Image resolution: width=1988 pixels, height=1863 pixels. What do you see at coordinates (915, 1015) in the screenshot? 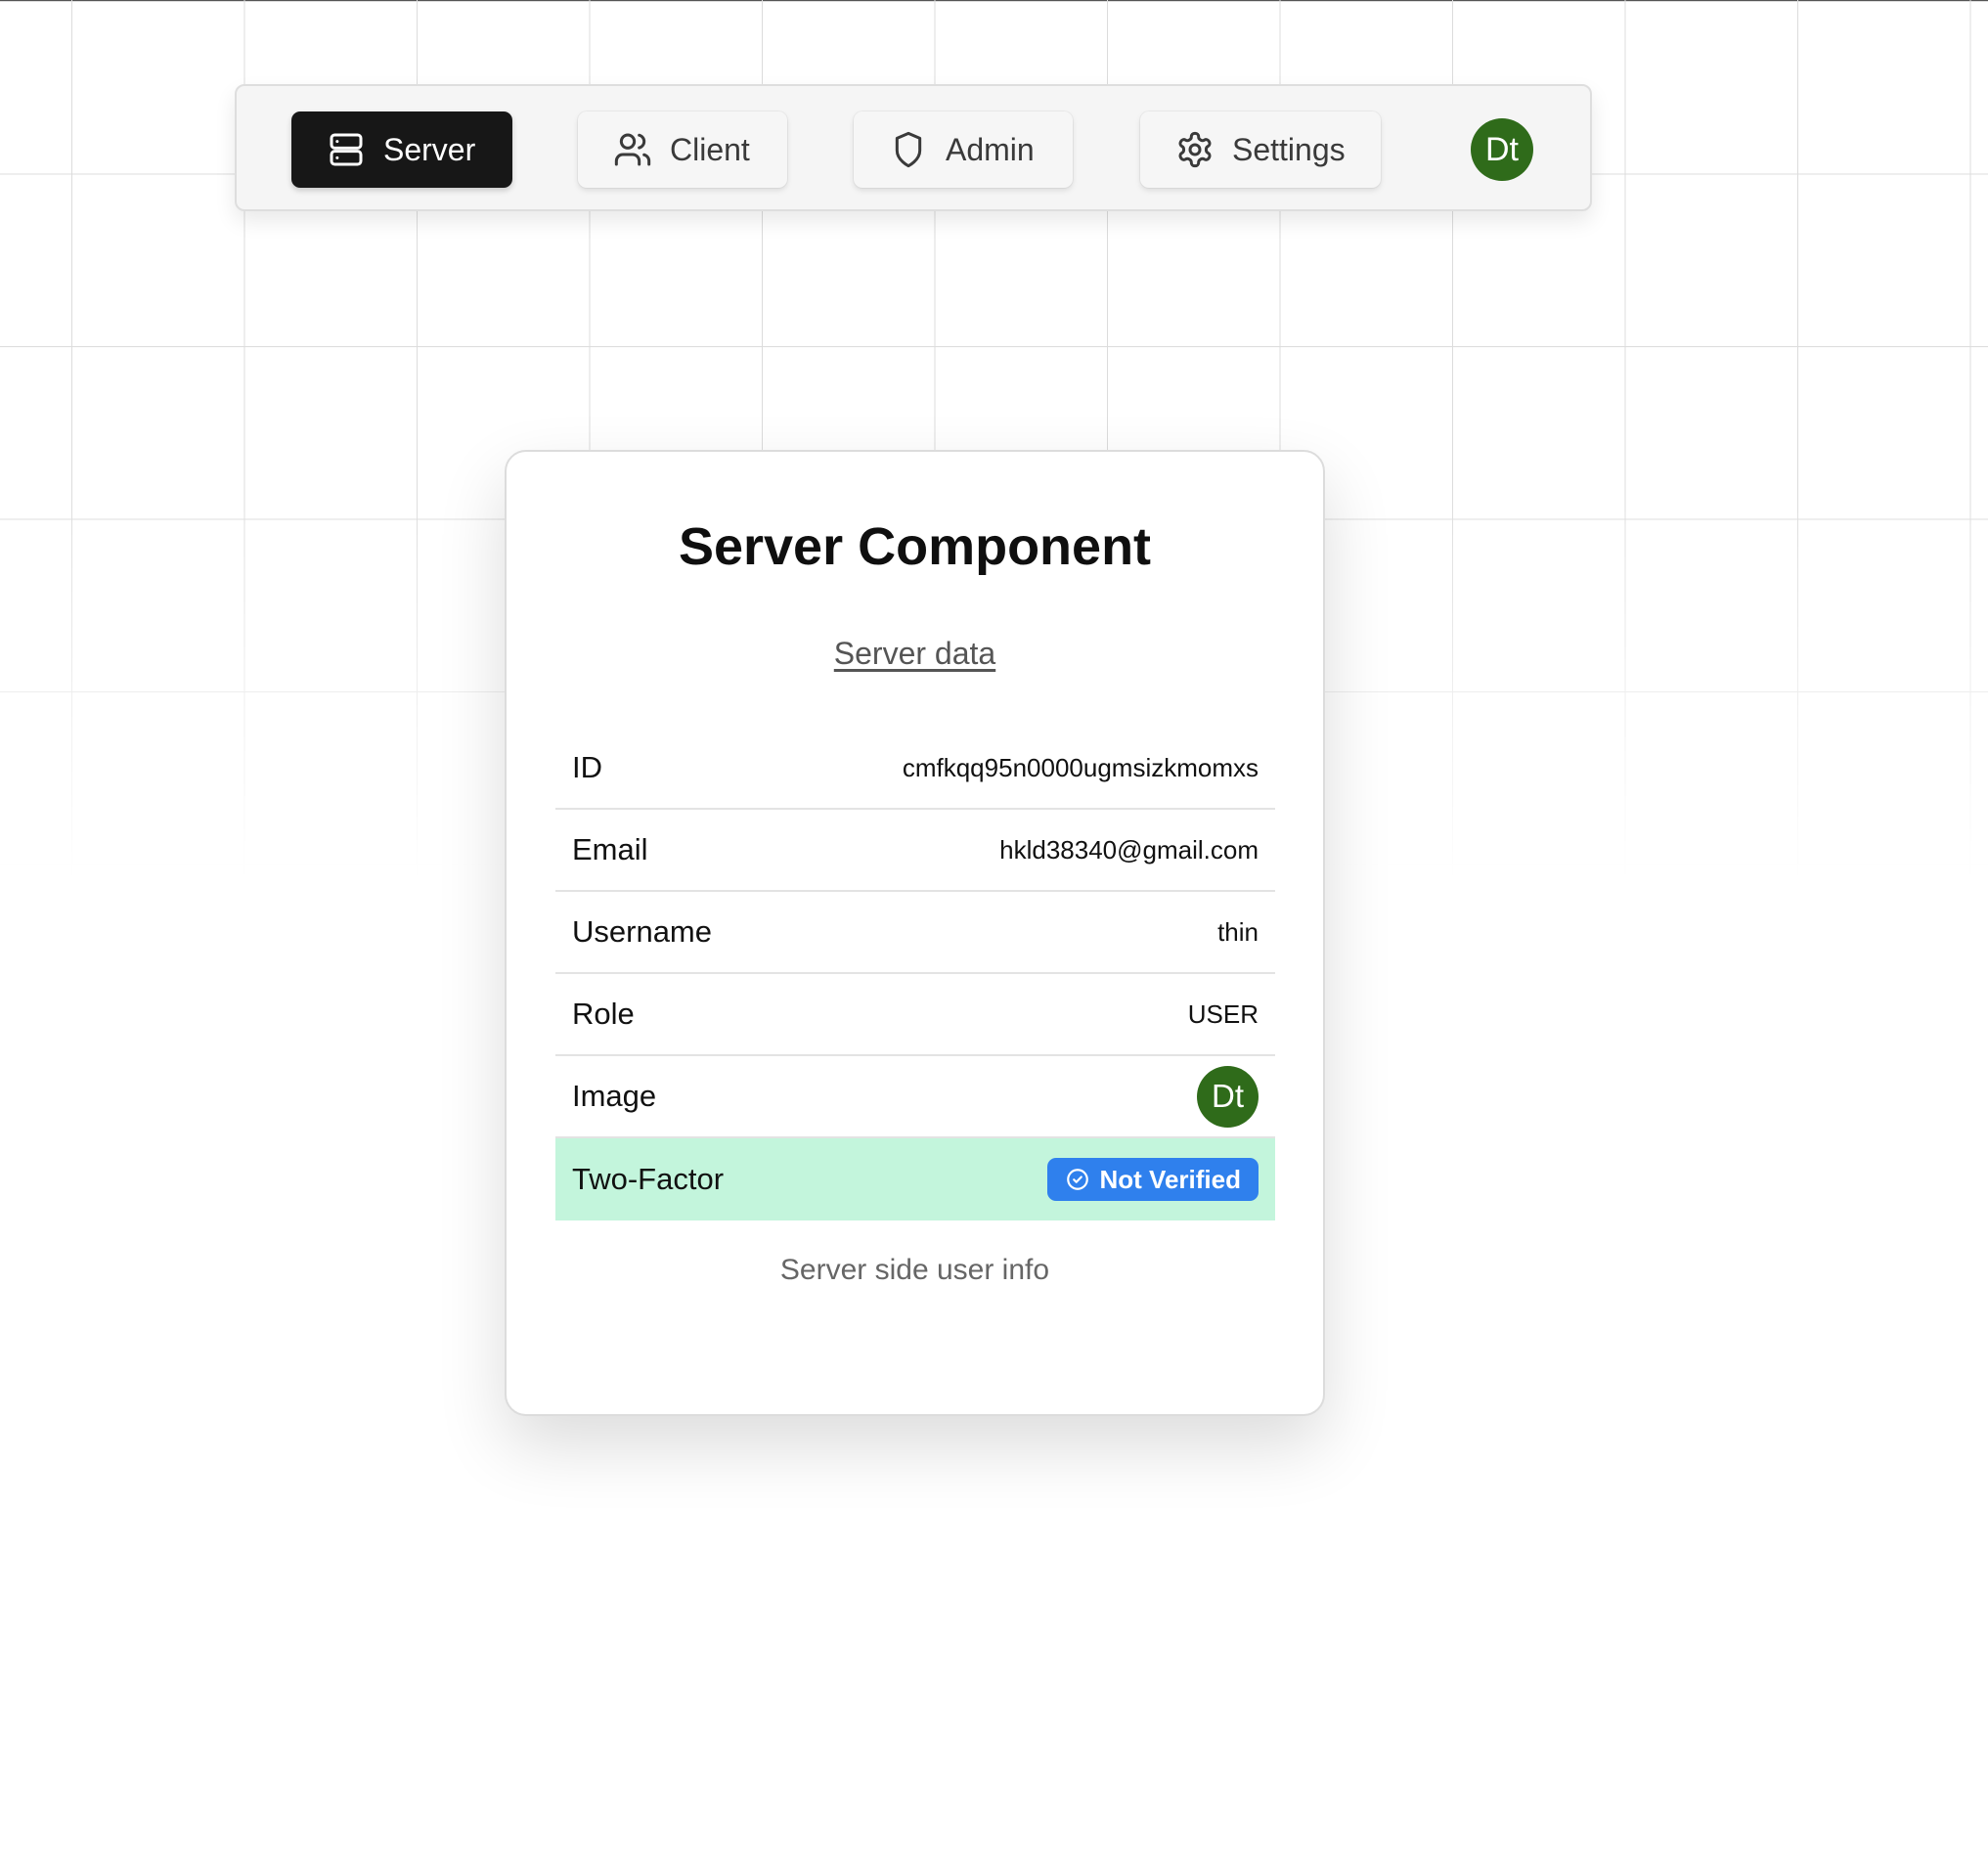
I see `info-row-role: Role USER` at bounding box center [915, 1015].